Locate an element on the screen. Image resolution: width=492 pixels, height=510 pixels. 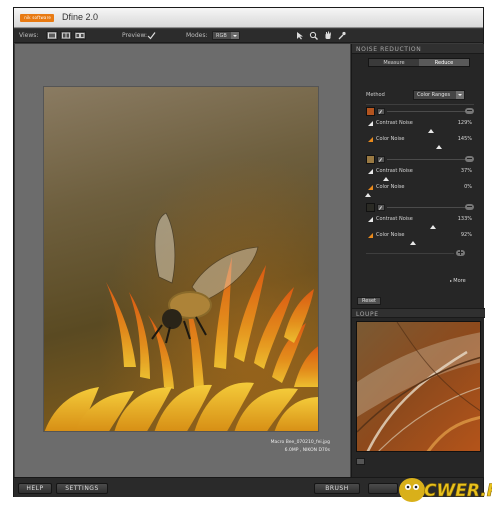
contrast-noise-value: 133% is located at coordinates (464, 219).